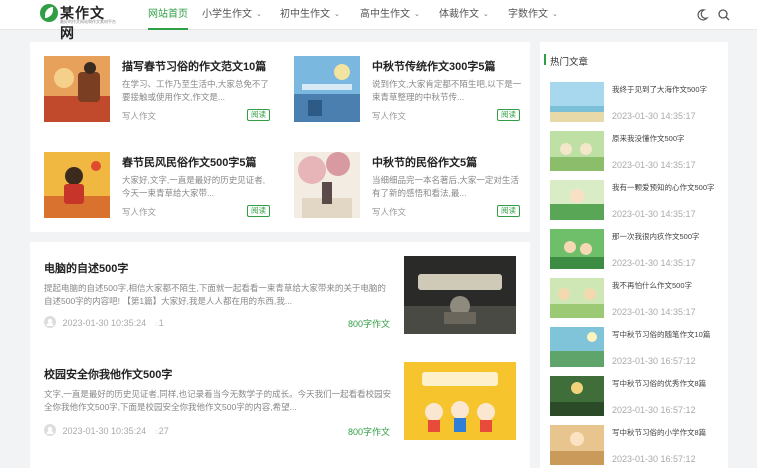 This screenshot has width=757, height=468. What do you see at coordinates (702, 15) in the screenshot?
I see `moon-icon` at bounding box center [702, 15].